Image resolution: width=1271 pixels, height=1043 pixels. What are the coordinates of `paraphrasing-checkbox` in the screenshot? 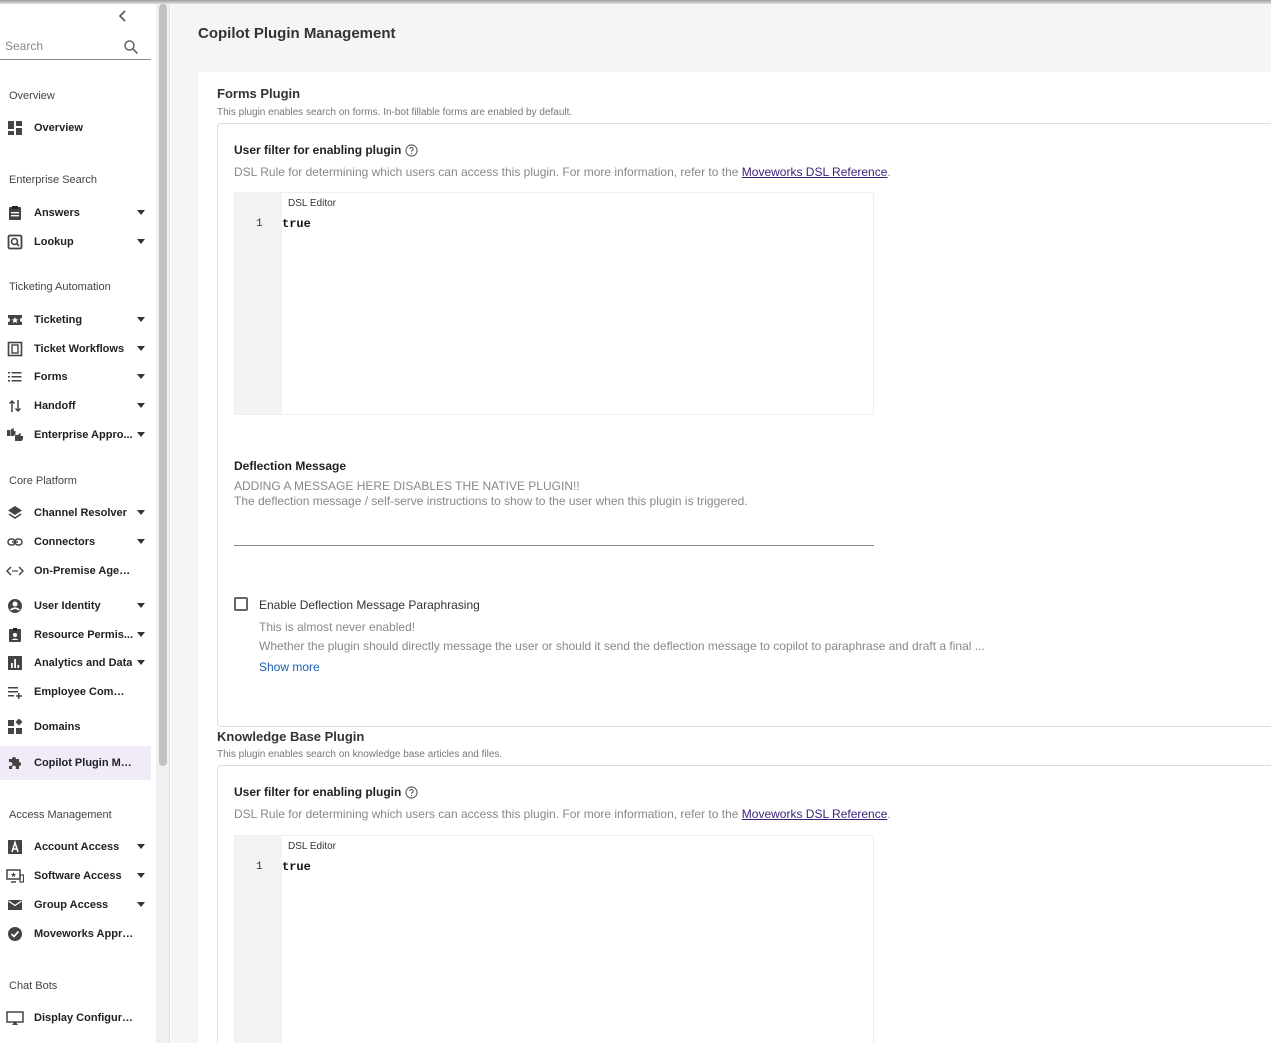 It's located at (241, 604).